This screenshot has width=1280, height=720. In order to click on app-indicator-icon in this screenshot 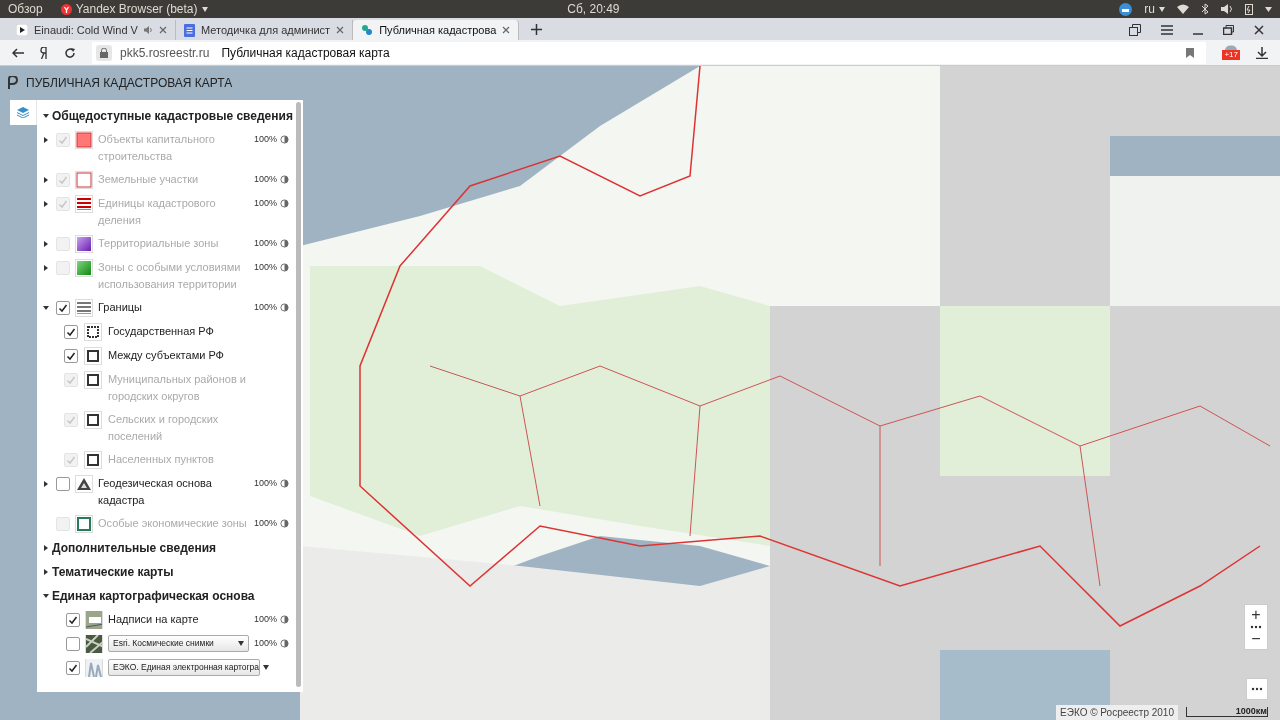, I will do `click(1126, 9)`.